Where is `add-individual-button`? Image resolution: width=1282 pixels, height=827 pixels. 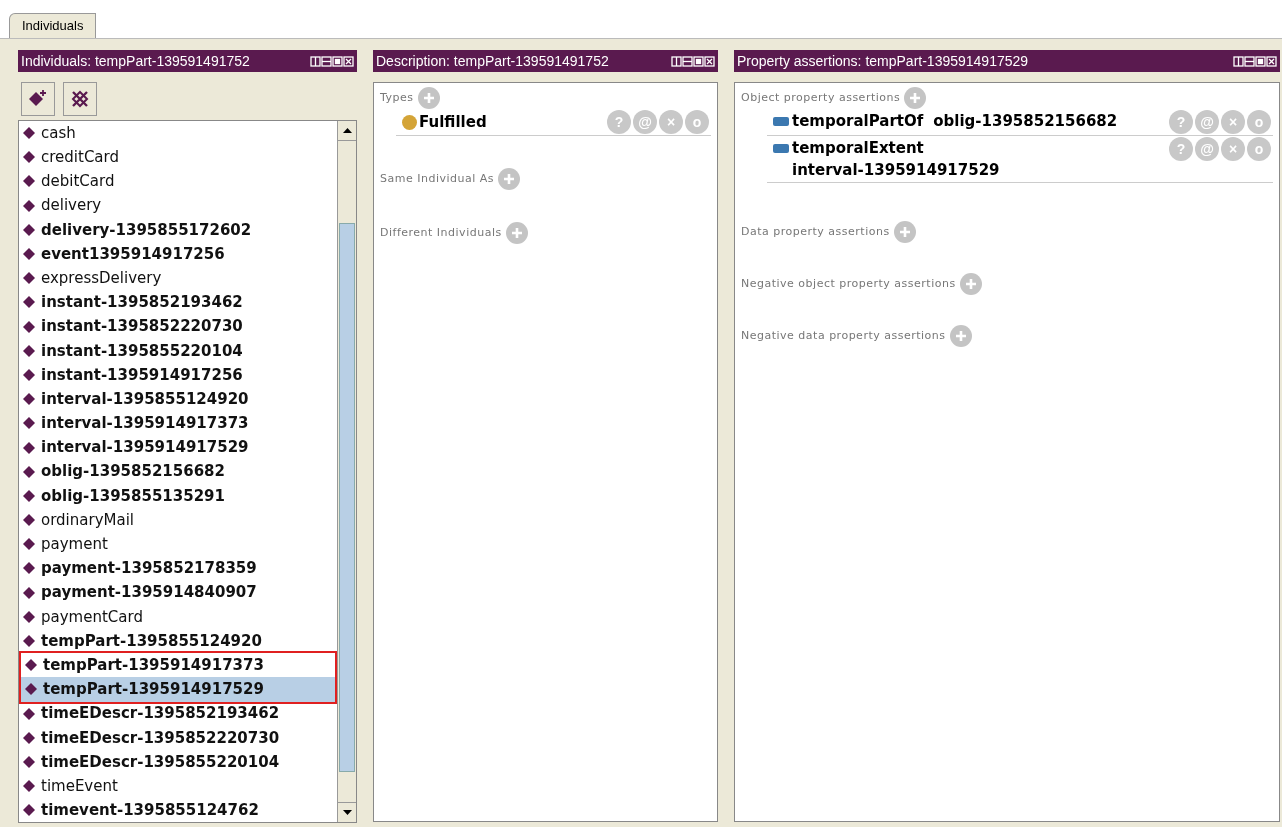
add-individual-button is located at coordinates (38, 99).